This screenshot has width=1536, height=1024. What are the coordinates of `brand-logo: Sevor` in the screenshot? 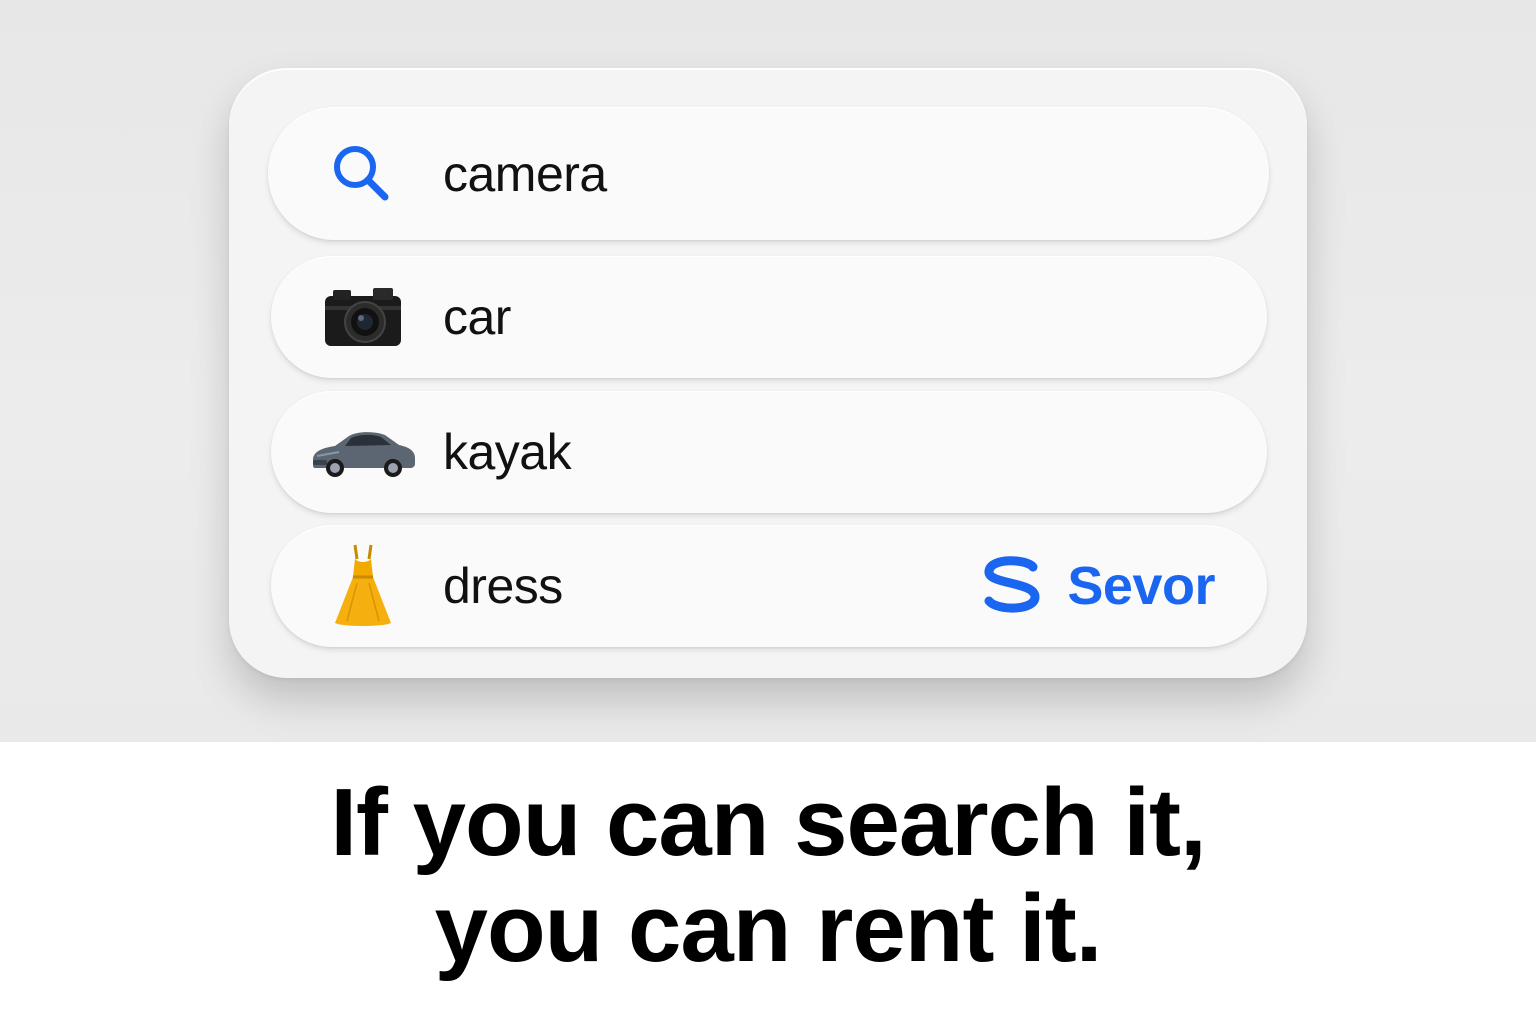 It's located at (1098, 586).